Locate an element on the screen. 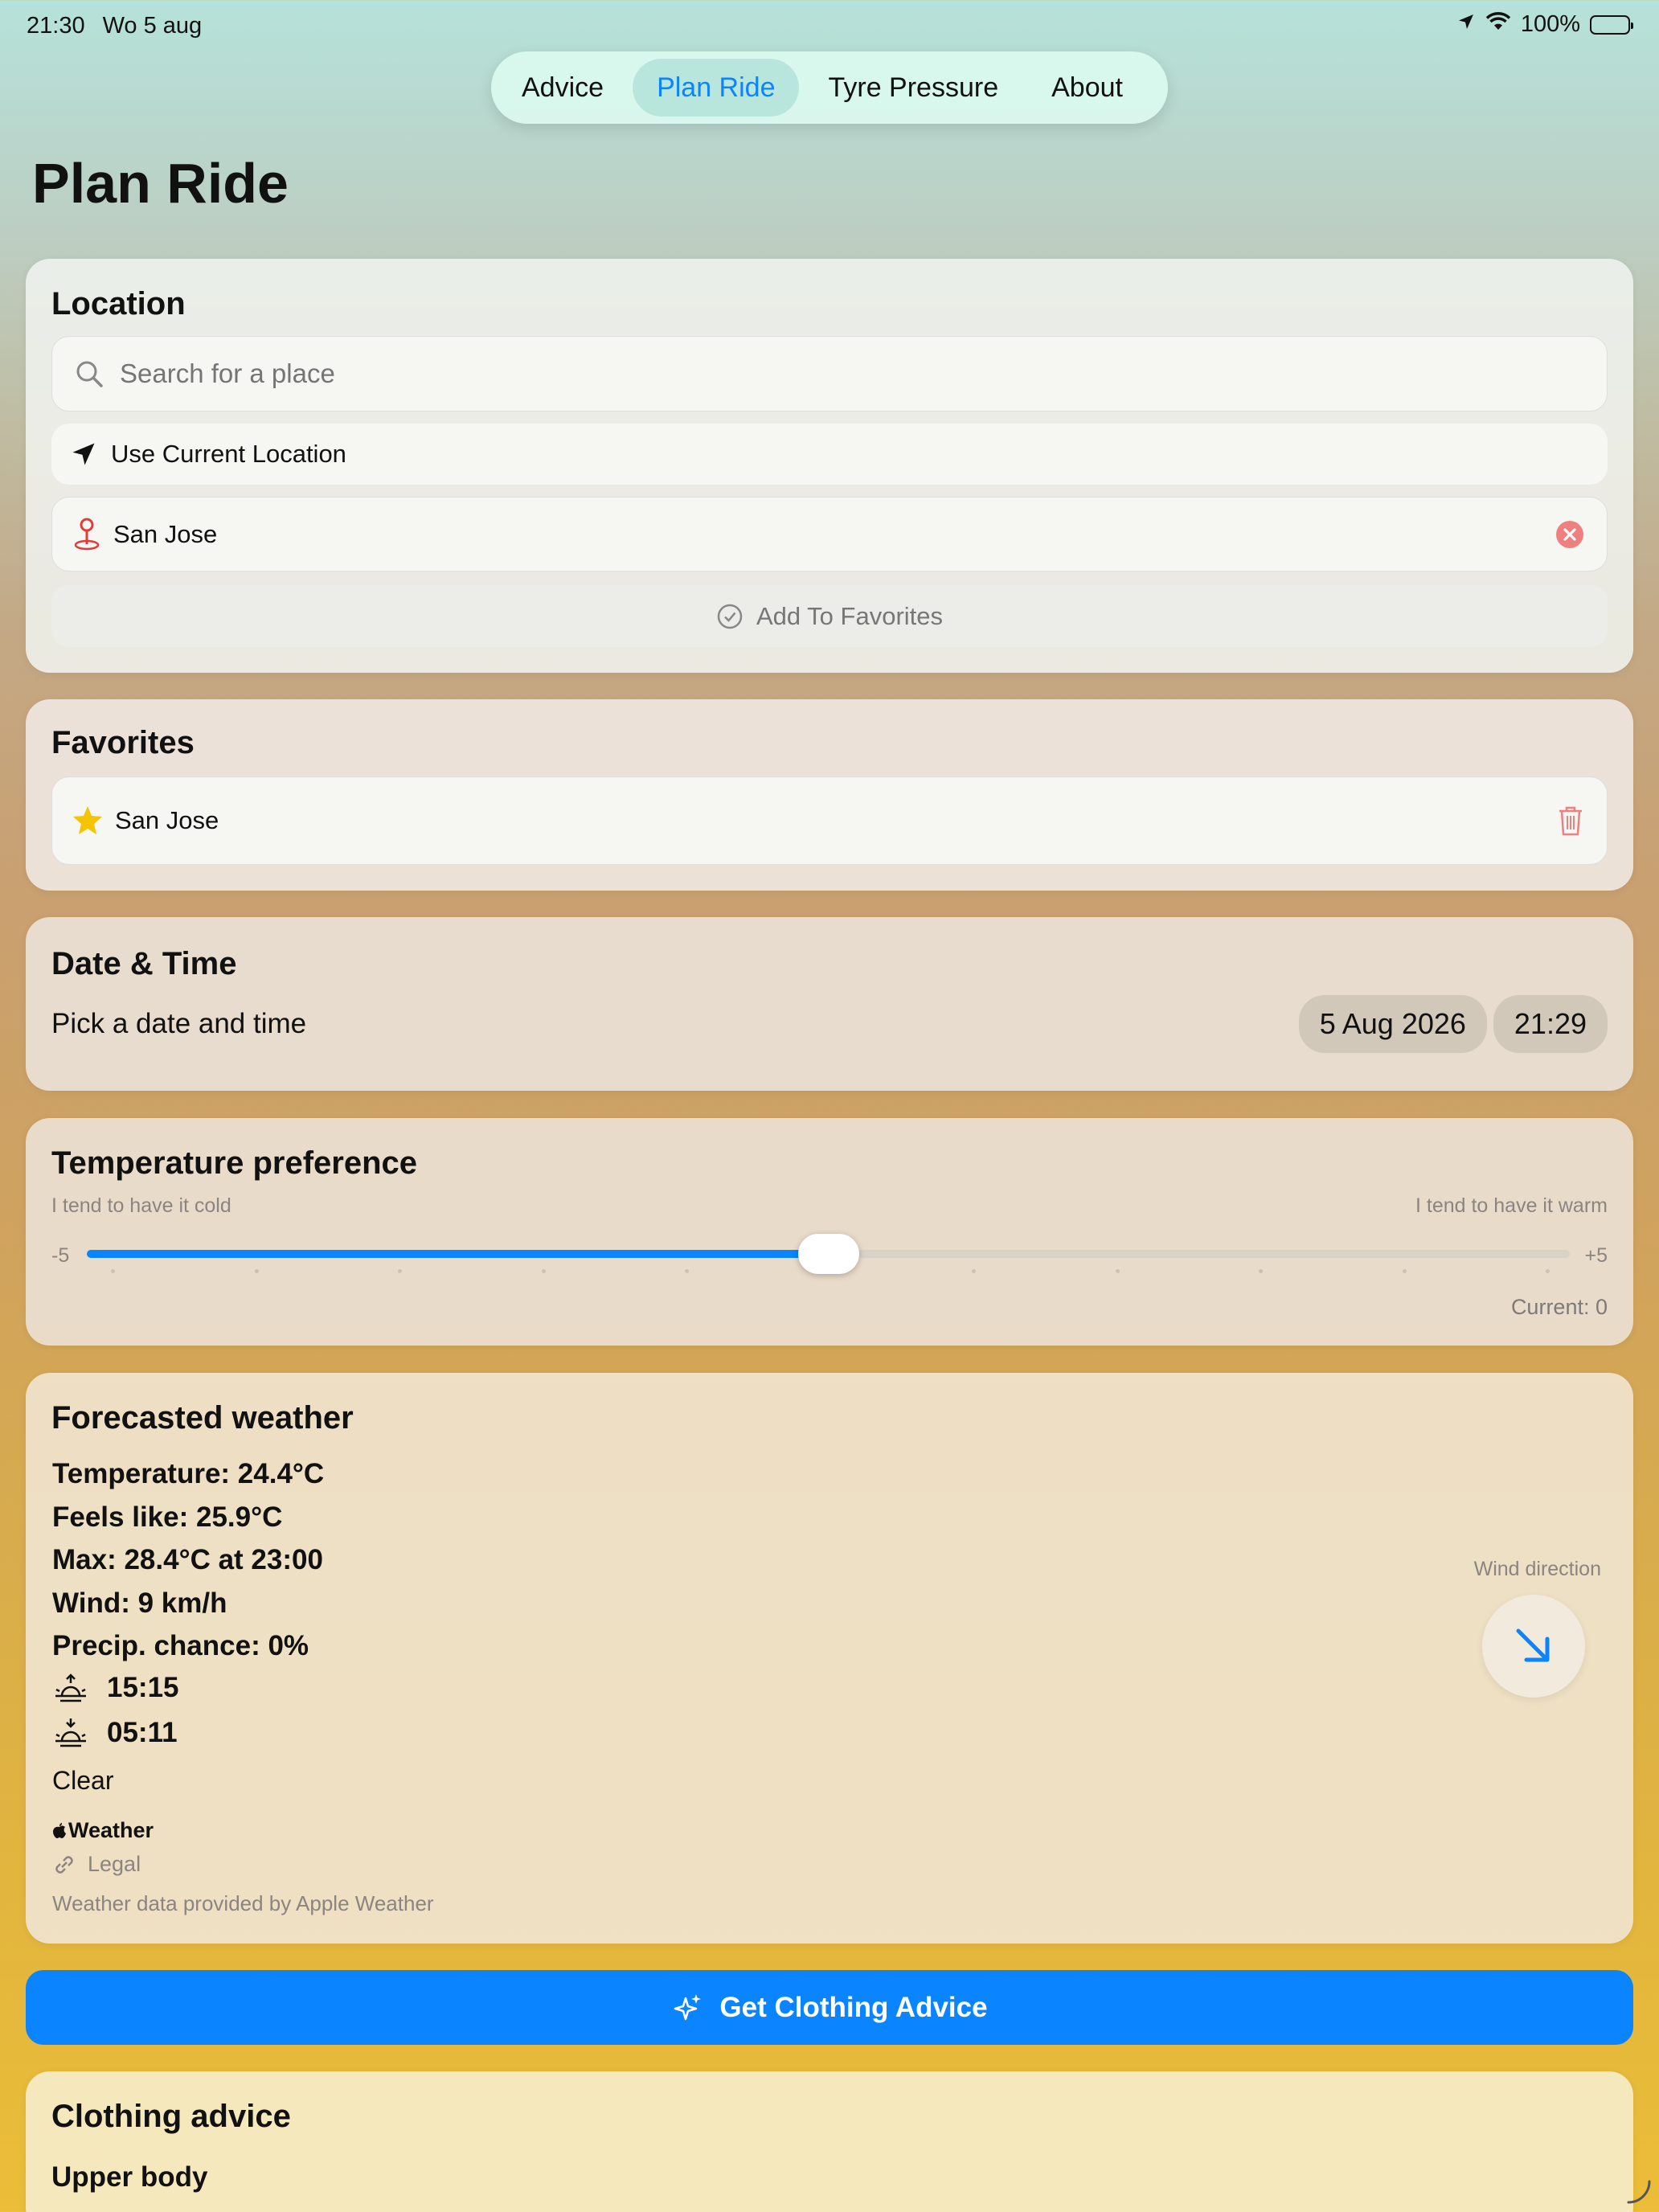  favorites-card: Favorites San Jose is located at coordinates (829, 795).